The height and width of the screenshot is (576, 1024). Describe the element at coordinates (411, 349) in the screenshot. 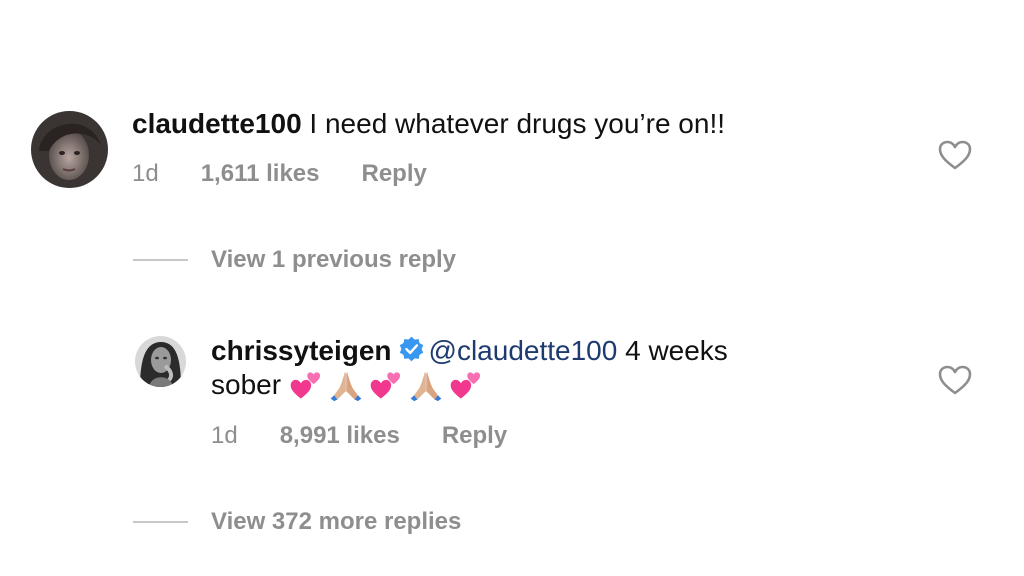

I see `verified-badge-icon` at that location.